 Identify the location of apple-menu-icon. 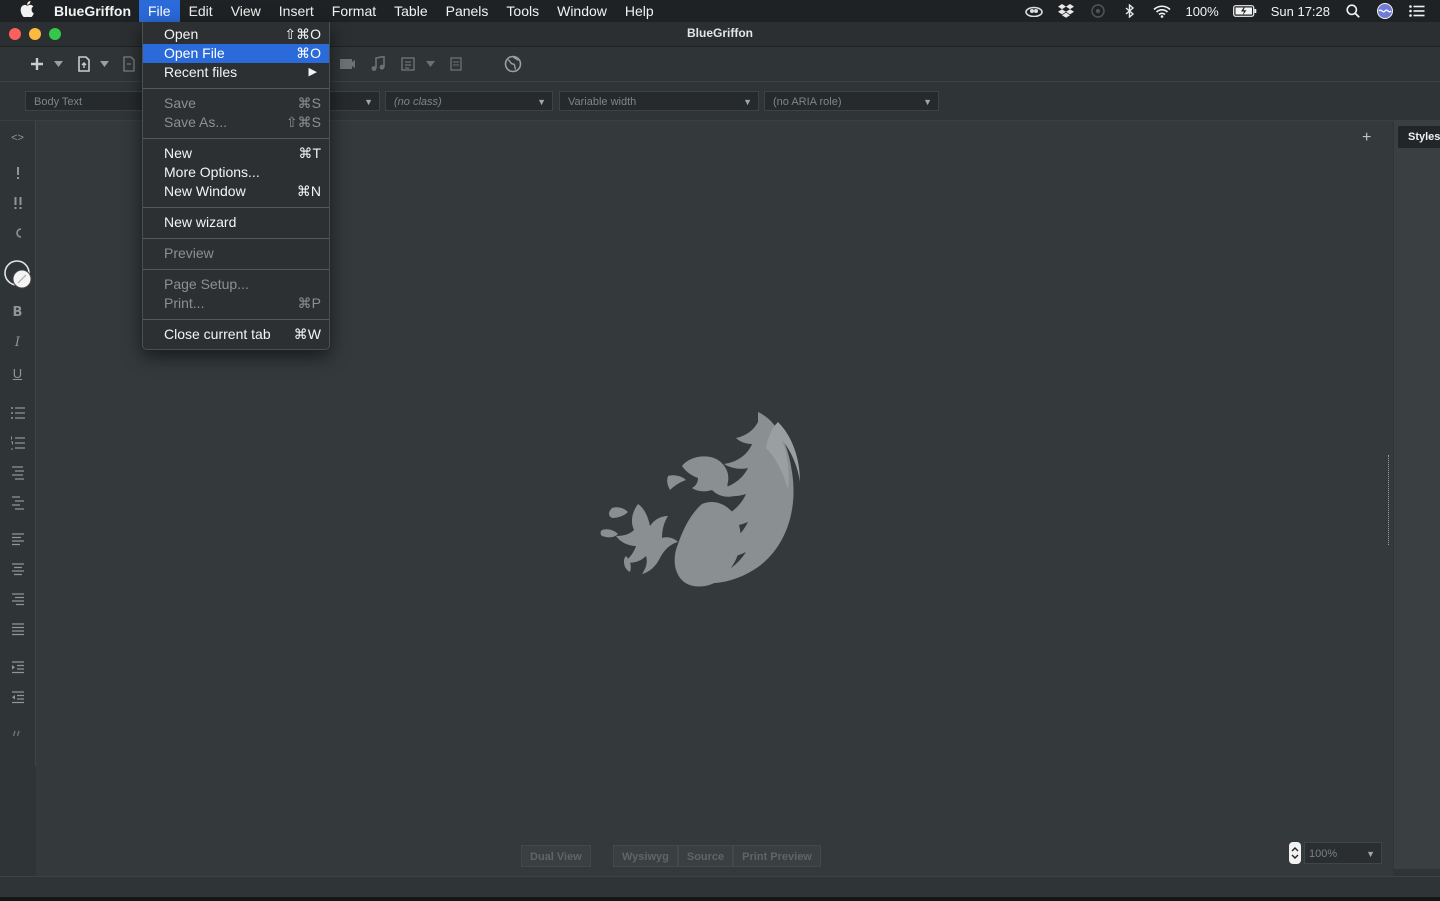
(27, 11).